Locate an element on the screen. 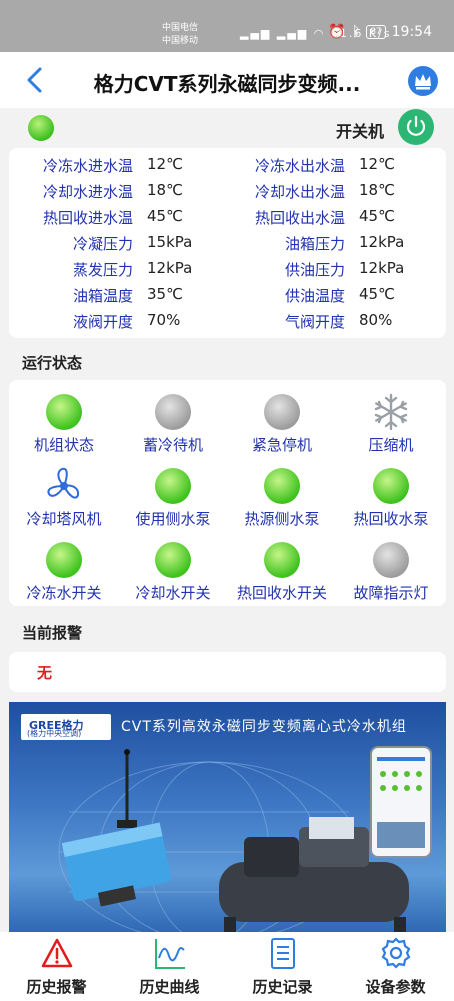 The image size is (454, 1001). status-item-unit: 机组状态 is located at coordinates (64, 418).